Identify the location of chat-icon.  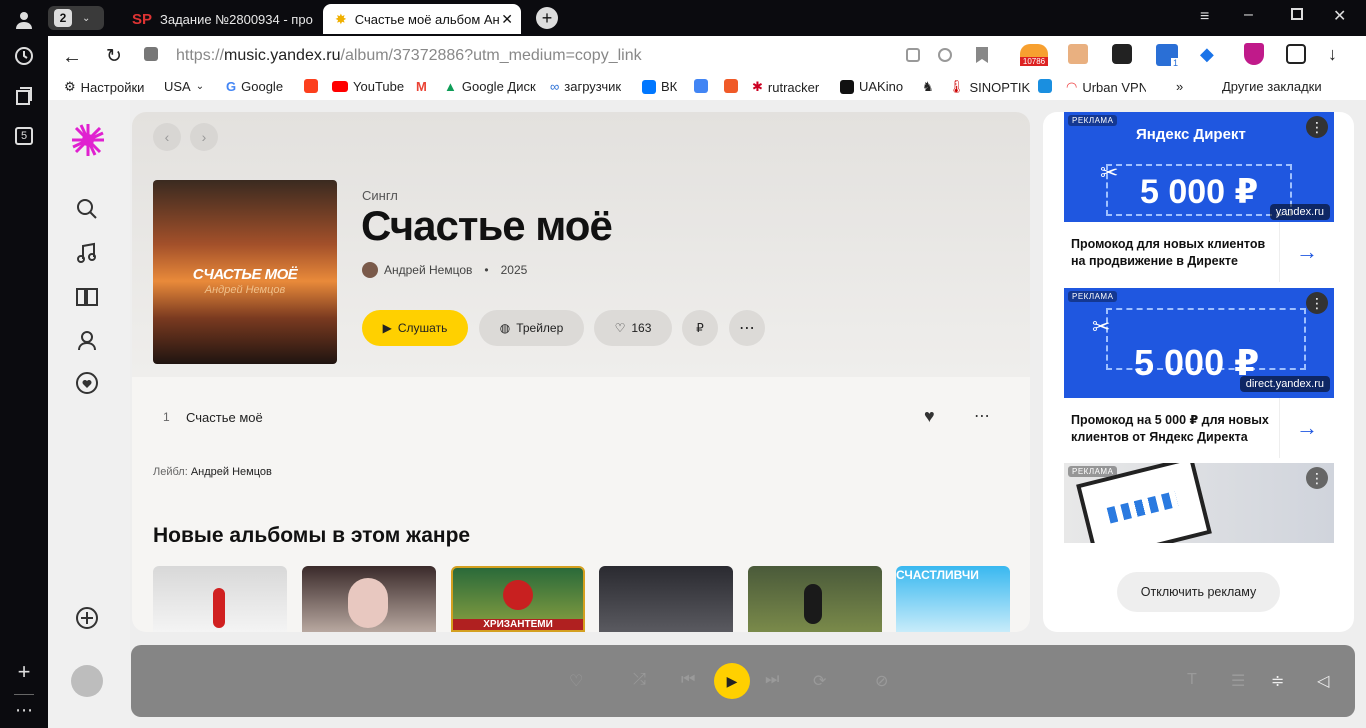
(945, 55).